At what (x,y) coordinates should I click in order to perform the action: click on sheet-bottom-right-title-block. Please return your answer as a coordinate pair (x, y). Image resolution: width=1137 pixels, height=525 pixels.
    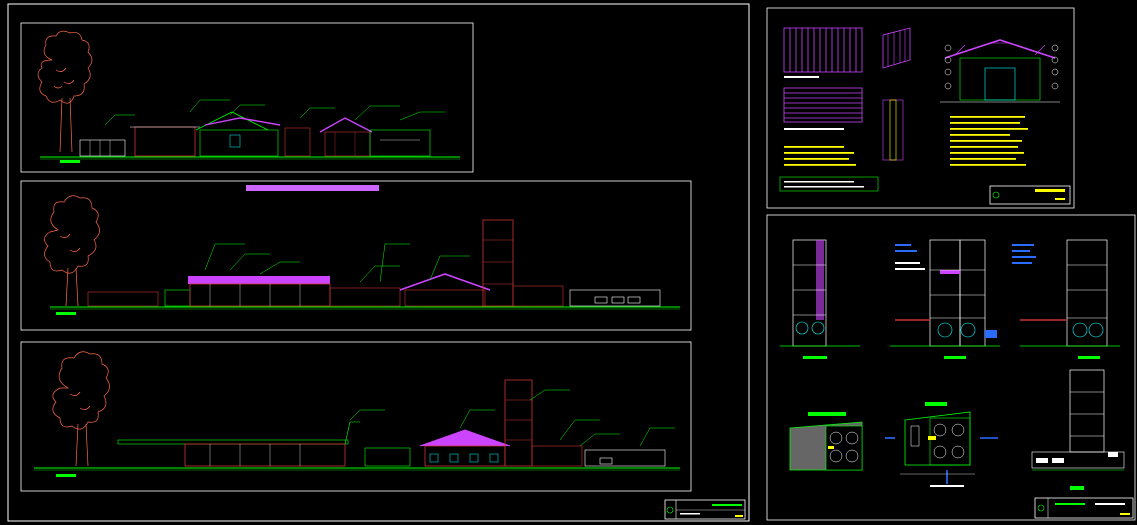
    Looking at the image, I should click on (1084, 508).